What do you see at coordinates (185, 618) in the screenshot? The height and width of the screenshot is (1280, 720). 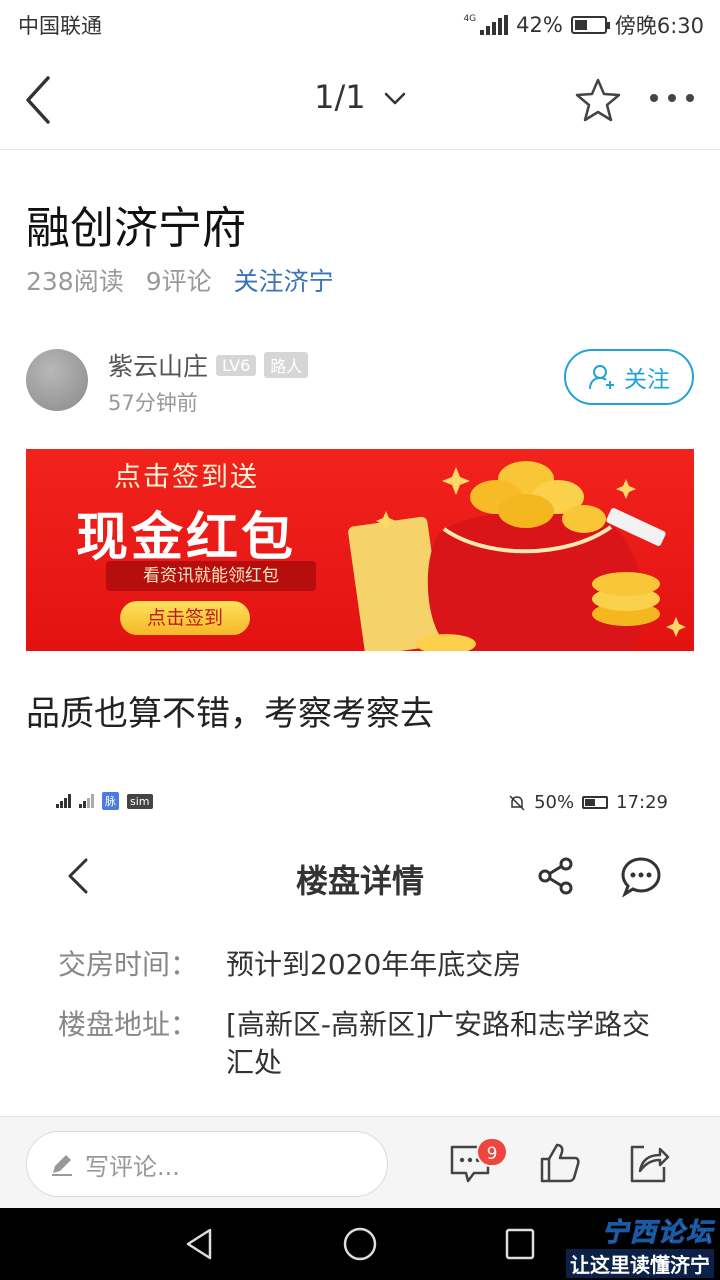 I see `banner-signin-button: 点击签到` at bounding box center [185, 618].